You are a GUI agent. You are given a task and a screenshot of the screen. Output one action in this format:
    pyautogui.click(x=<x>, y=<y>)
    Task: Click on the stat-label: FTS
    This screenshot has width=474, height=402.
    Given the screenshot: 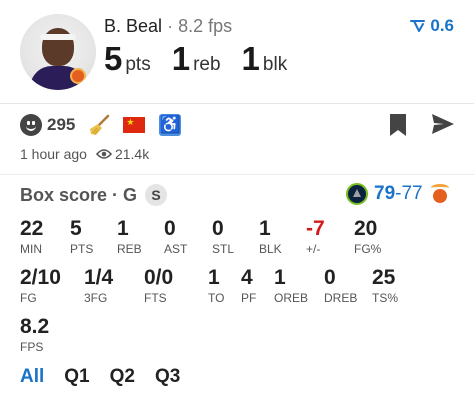 What is the action you would take?
    pyautogui.click(x=155, y=298)
    